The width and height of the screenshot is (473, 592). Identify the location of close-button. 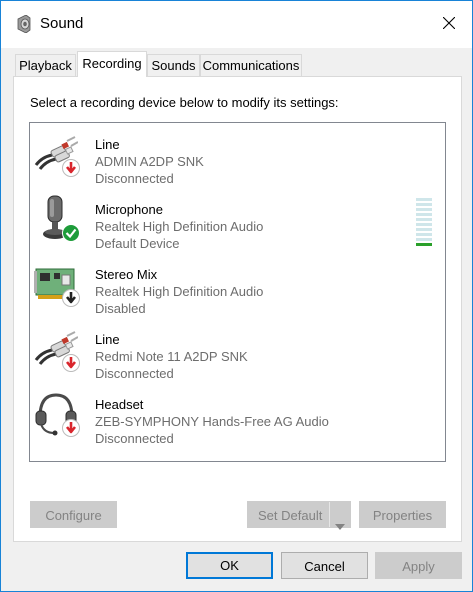
(449, 24).